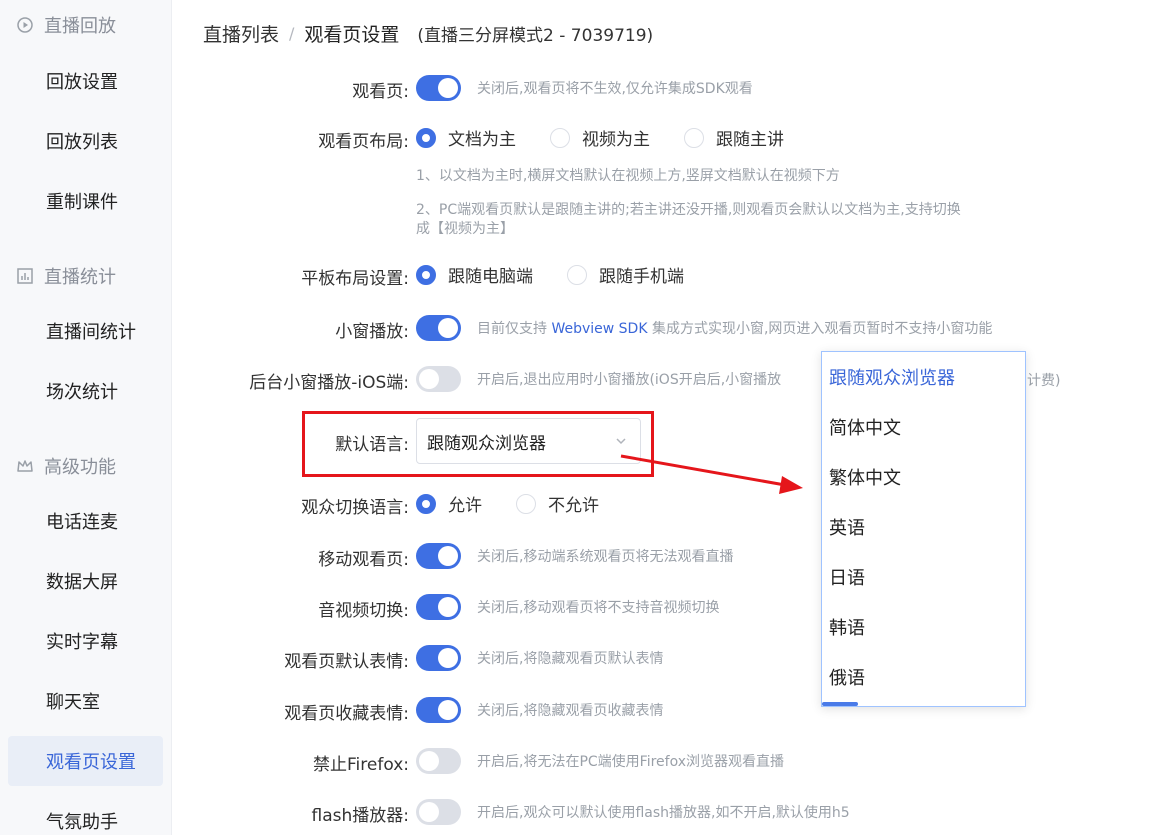 The image size is (1163, 835). What do you see at coordinates (438, 761) in the screenshot?
I see `ban-firefox-toggle` at bounding box center [438, 761].